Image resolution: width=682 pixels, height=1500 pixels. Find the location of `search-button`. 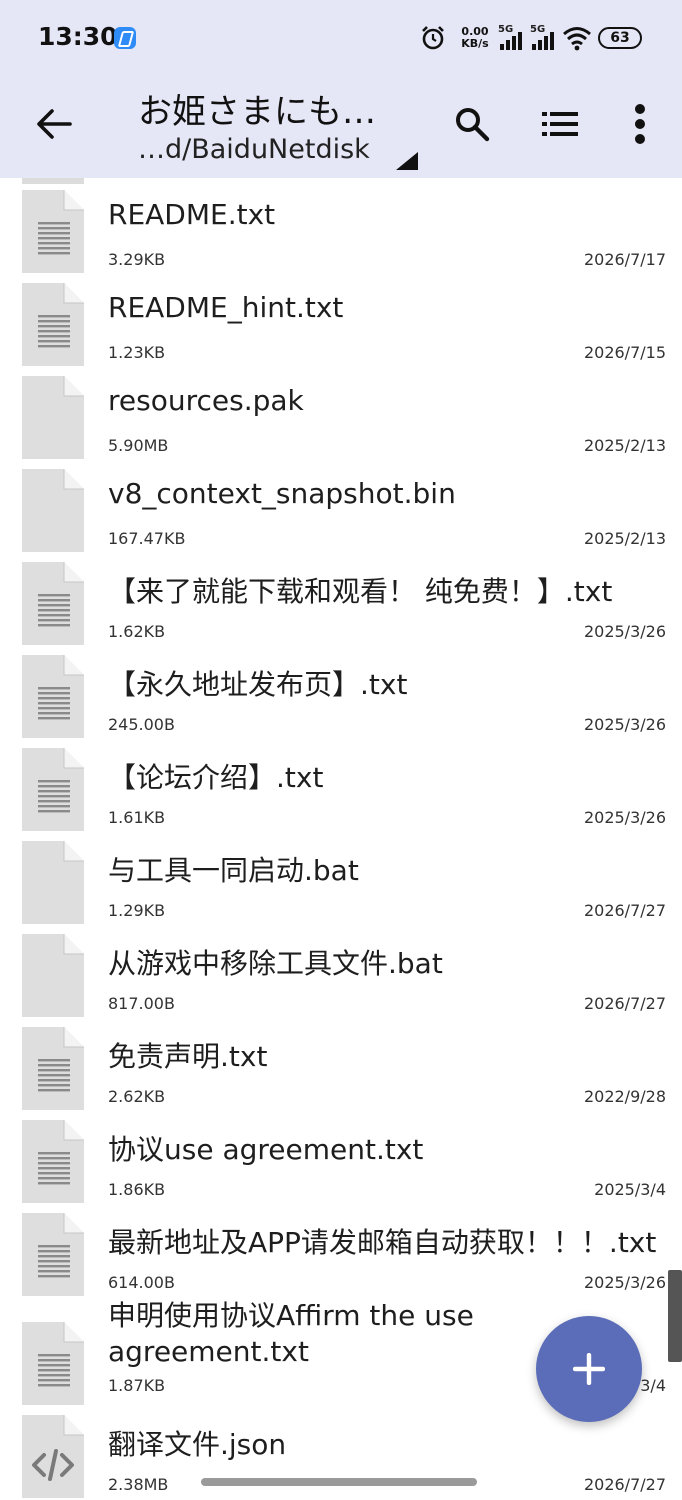

search-button is located at coordinates (472, 124).